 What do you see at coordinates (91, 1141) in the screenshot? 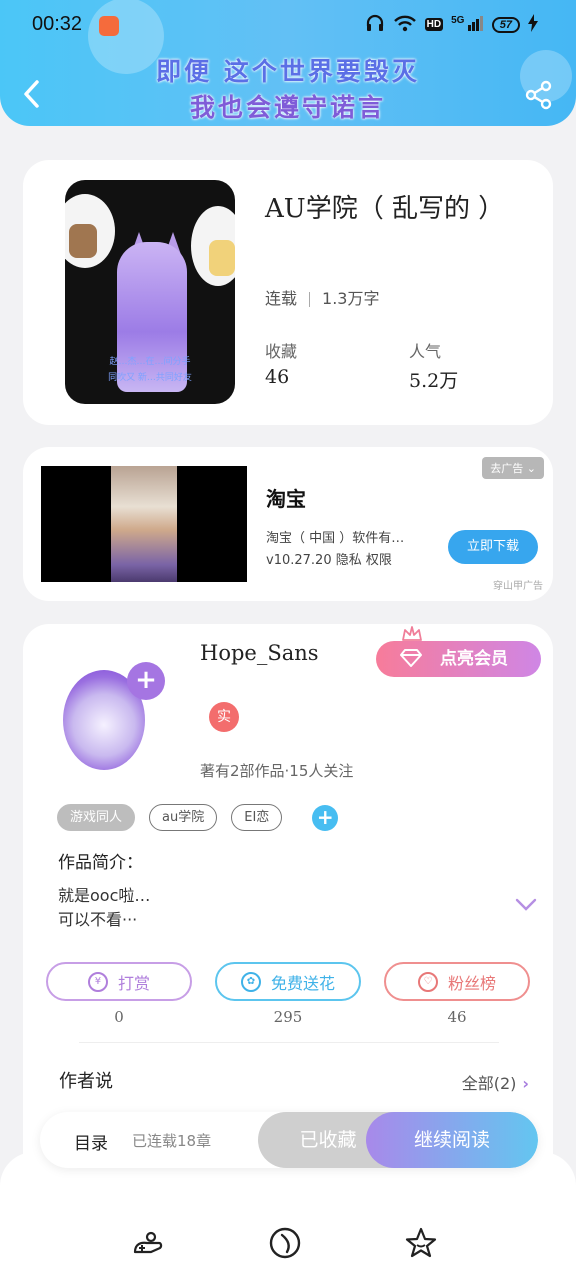
I see `table-of-contents-button: 目录` at bounding box center [91, 1141].